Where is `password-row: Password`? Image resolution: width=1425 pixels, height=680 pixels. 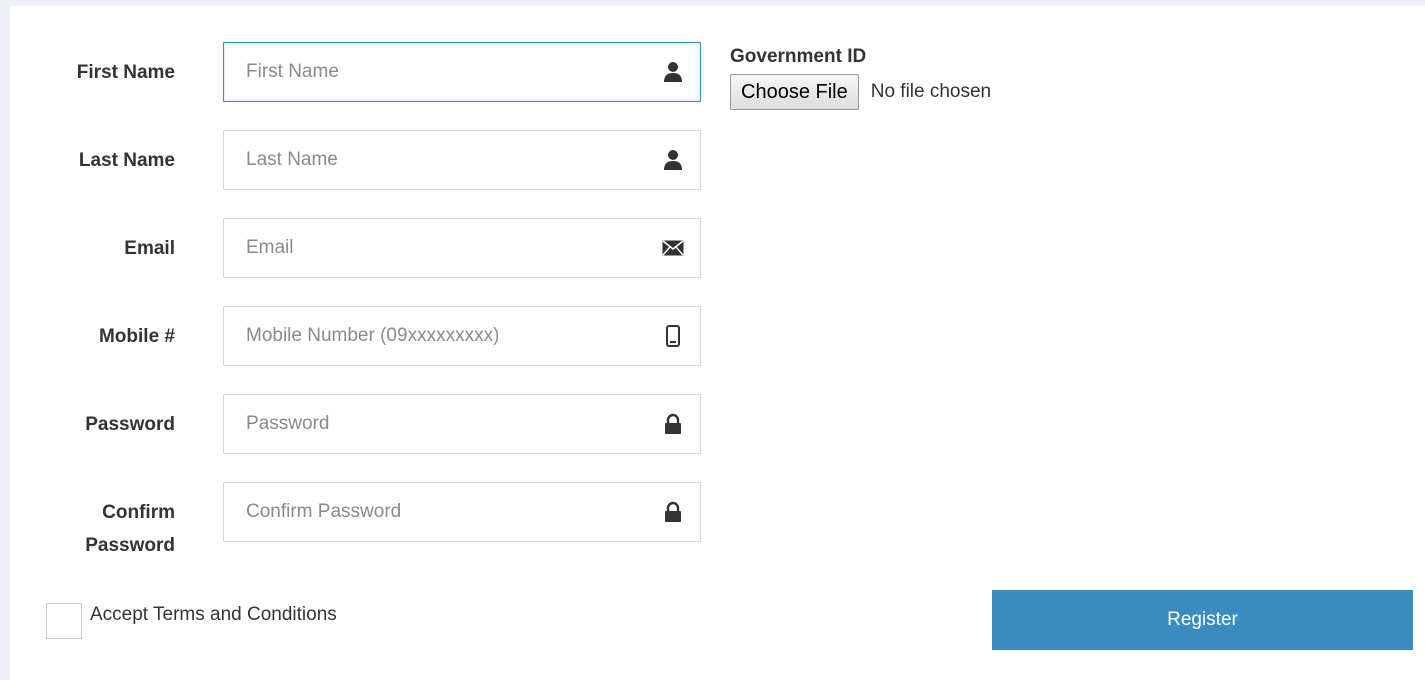
password-row: Password is located at coordinates (370, 425).